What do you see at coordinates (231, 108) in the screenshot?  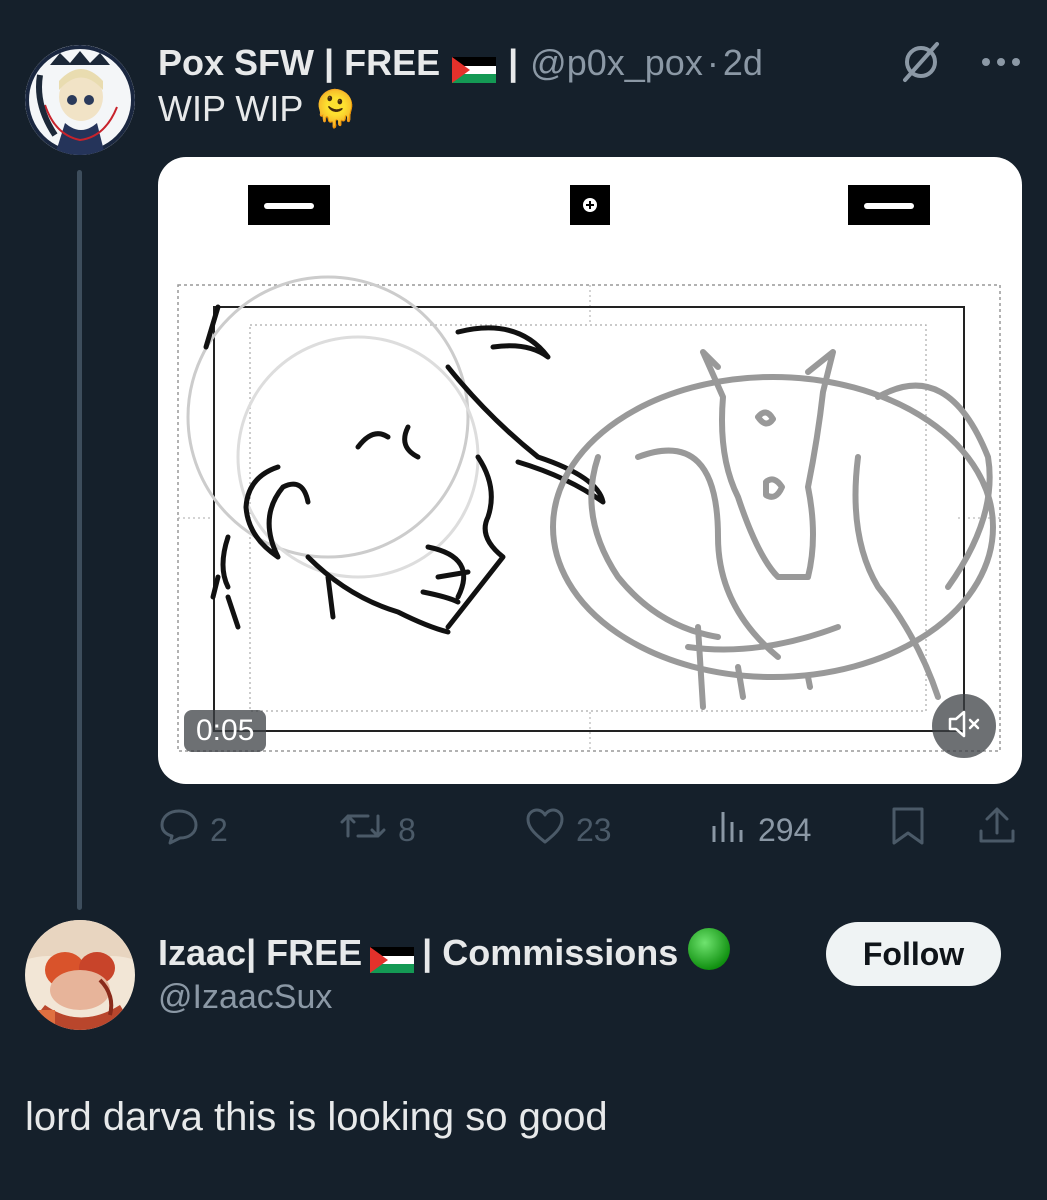 I see `tweet-body: WIP WIP` at bounding box center [231, 108].